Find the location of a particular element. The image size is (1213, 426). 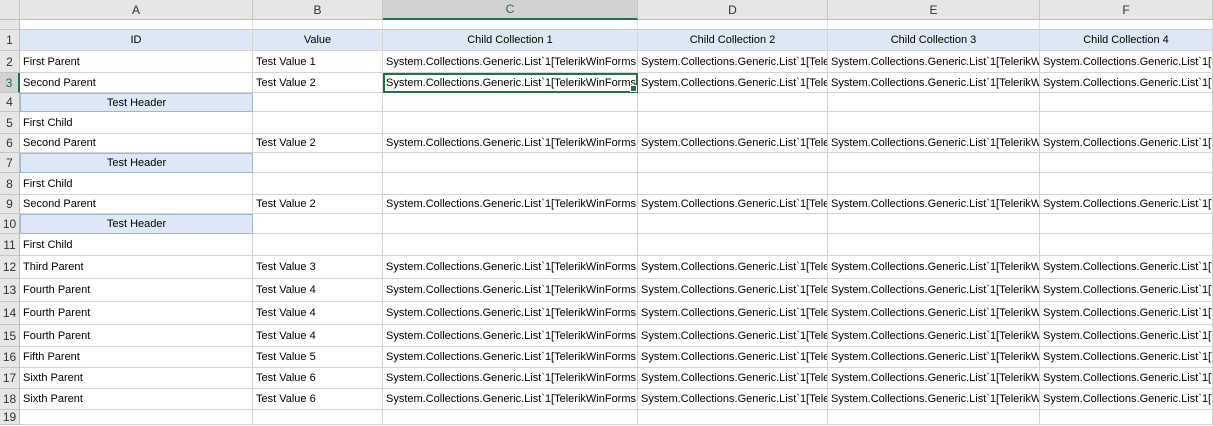

column-header-b: B is located at coordinates (318, 10).